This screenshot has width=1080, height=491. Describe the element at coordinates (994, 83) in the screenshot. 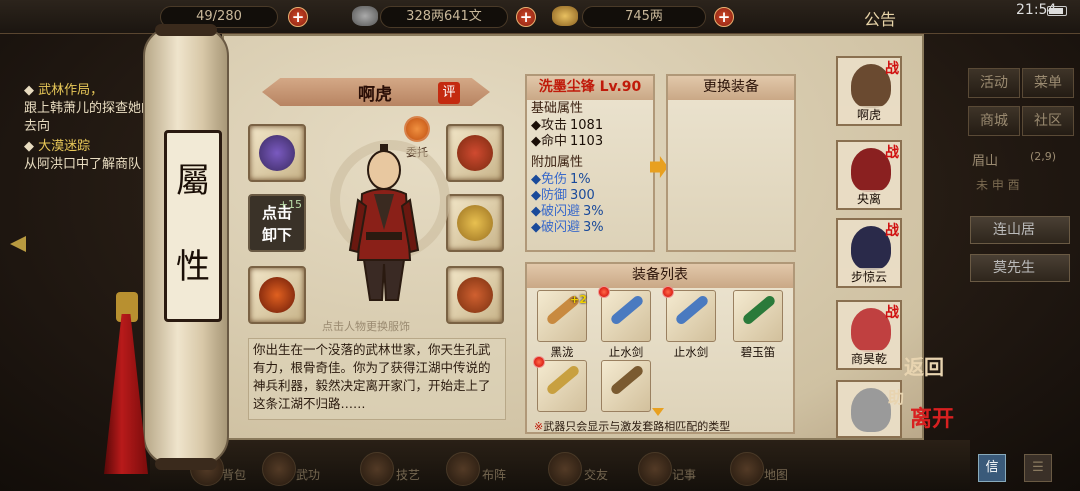

I see `activity-button: 活动` at that location.